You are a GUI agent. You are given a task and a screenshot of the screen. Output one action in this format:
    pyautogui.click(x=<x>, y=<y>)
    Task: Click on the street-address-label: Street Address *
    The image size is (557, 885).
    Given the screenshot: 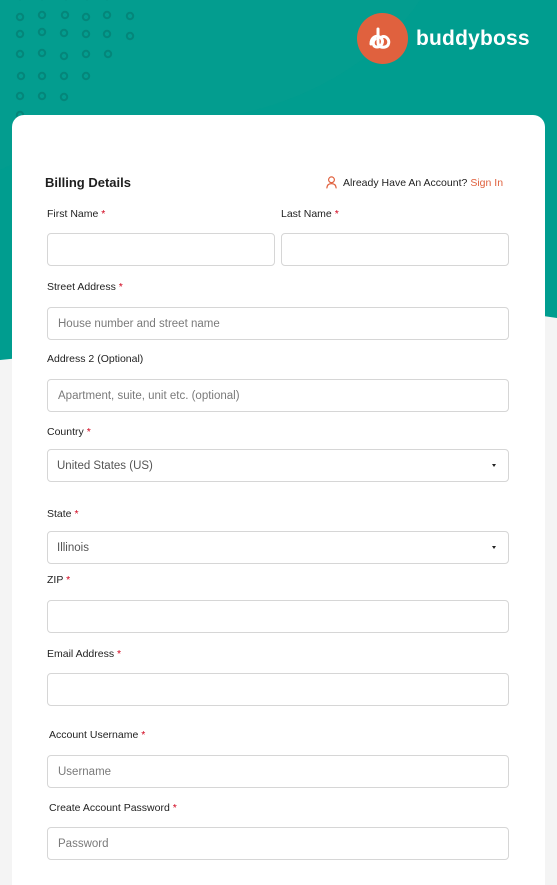 What is the action you would take?
    pyautogui.click(x=85, y=287)
    